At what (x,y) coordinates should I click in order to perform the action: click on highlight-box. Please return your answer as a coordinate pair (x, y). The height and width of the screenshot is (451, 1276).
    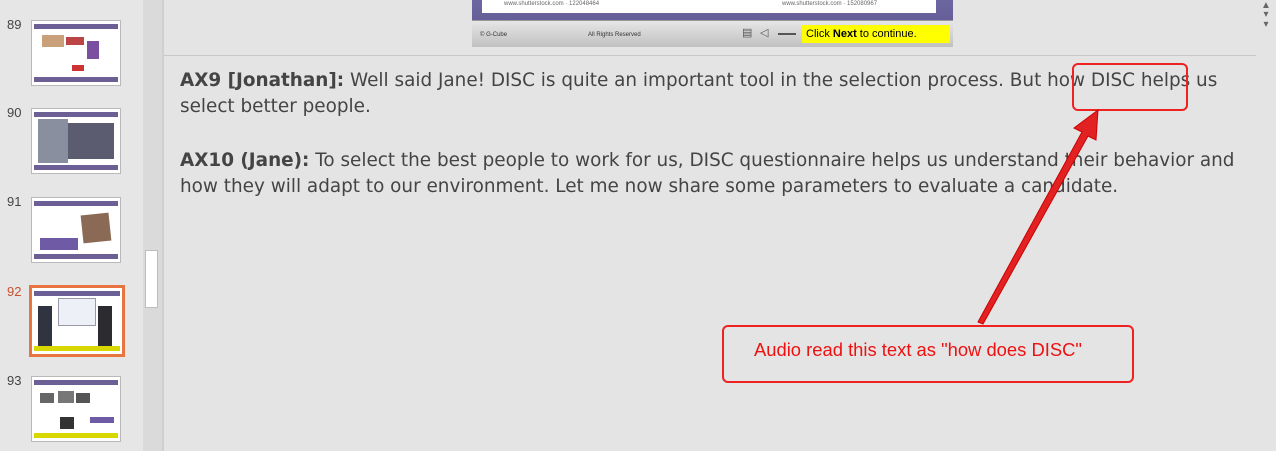
    Looking at the image, I should click on (1130, 87).